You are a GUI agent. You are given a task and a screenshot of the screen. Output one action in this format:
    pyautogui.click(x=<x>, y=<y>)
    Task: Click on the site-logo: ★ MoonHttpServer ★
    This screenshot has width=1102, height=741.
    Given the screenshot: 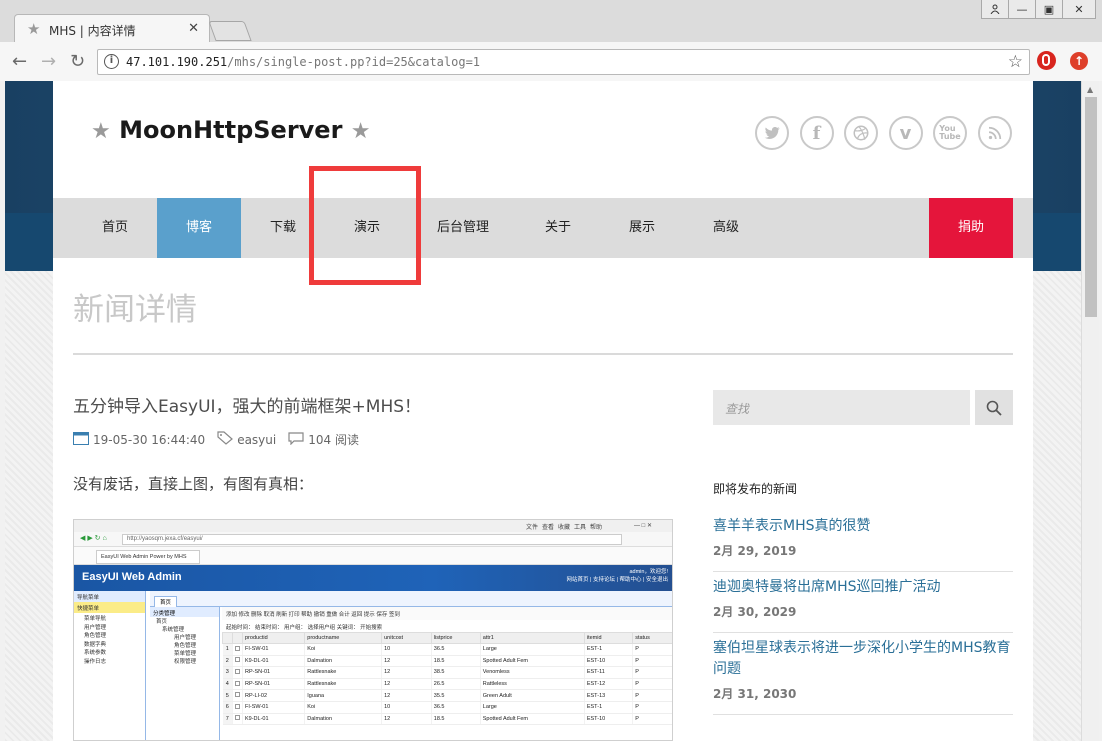 What is the action you would take?
    pyautogui.click(x=231, y=130)
    